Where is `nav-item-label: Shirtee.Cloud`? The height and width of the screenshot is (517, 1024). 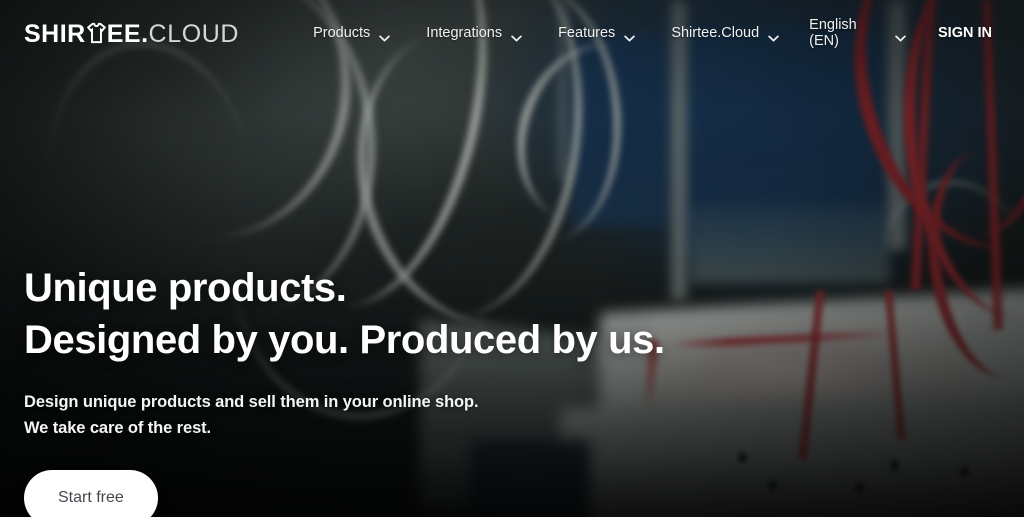
nav-item-label: Shirtee.Cloud is located at coordinates (715, 33).